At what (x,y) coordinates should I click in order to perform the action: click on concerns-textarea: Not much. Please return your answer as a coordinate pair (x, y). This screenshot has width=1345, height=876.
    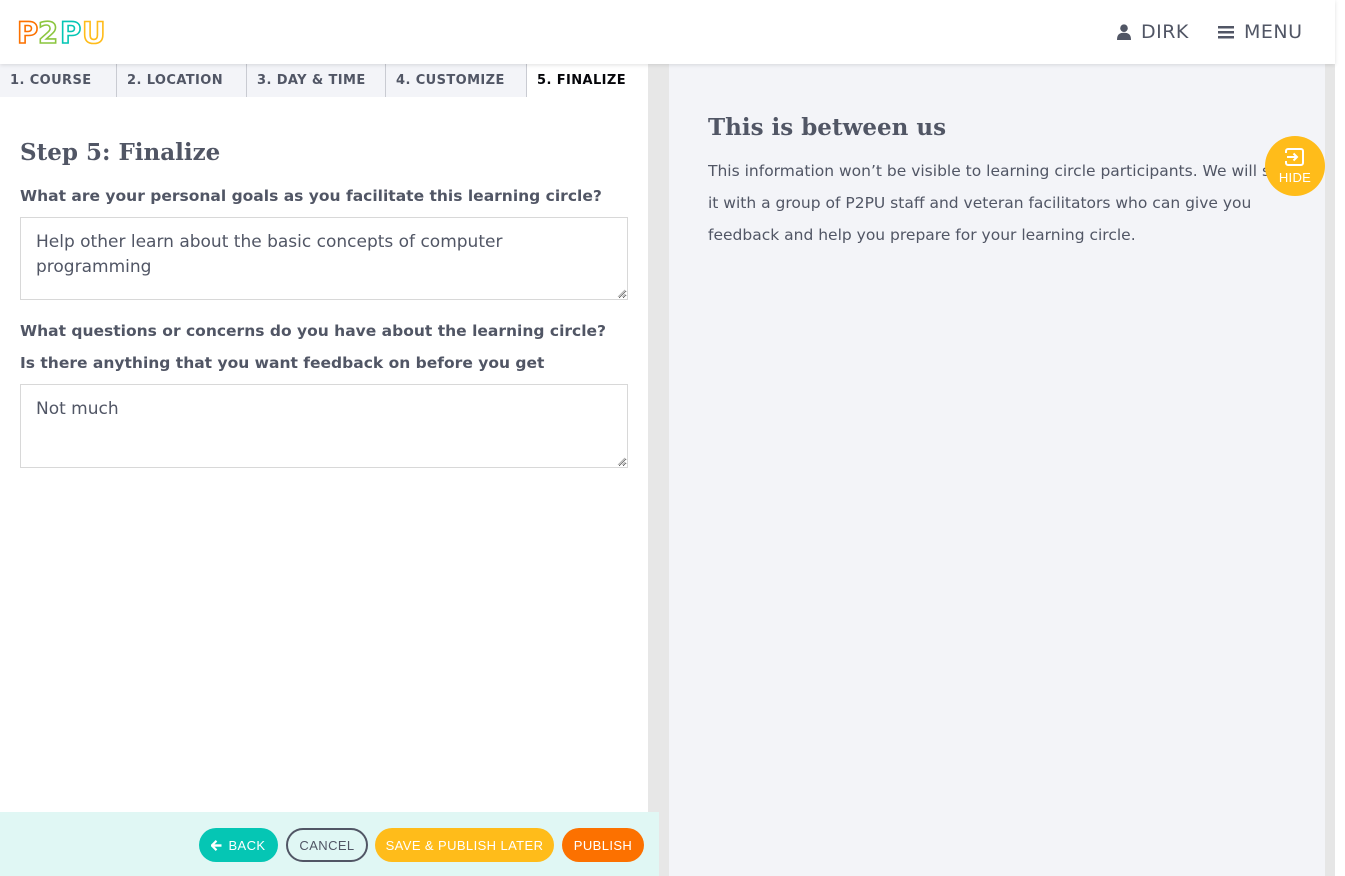
    Looking at the image, I should click on (324, 426).